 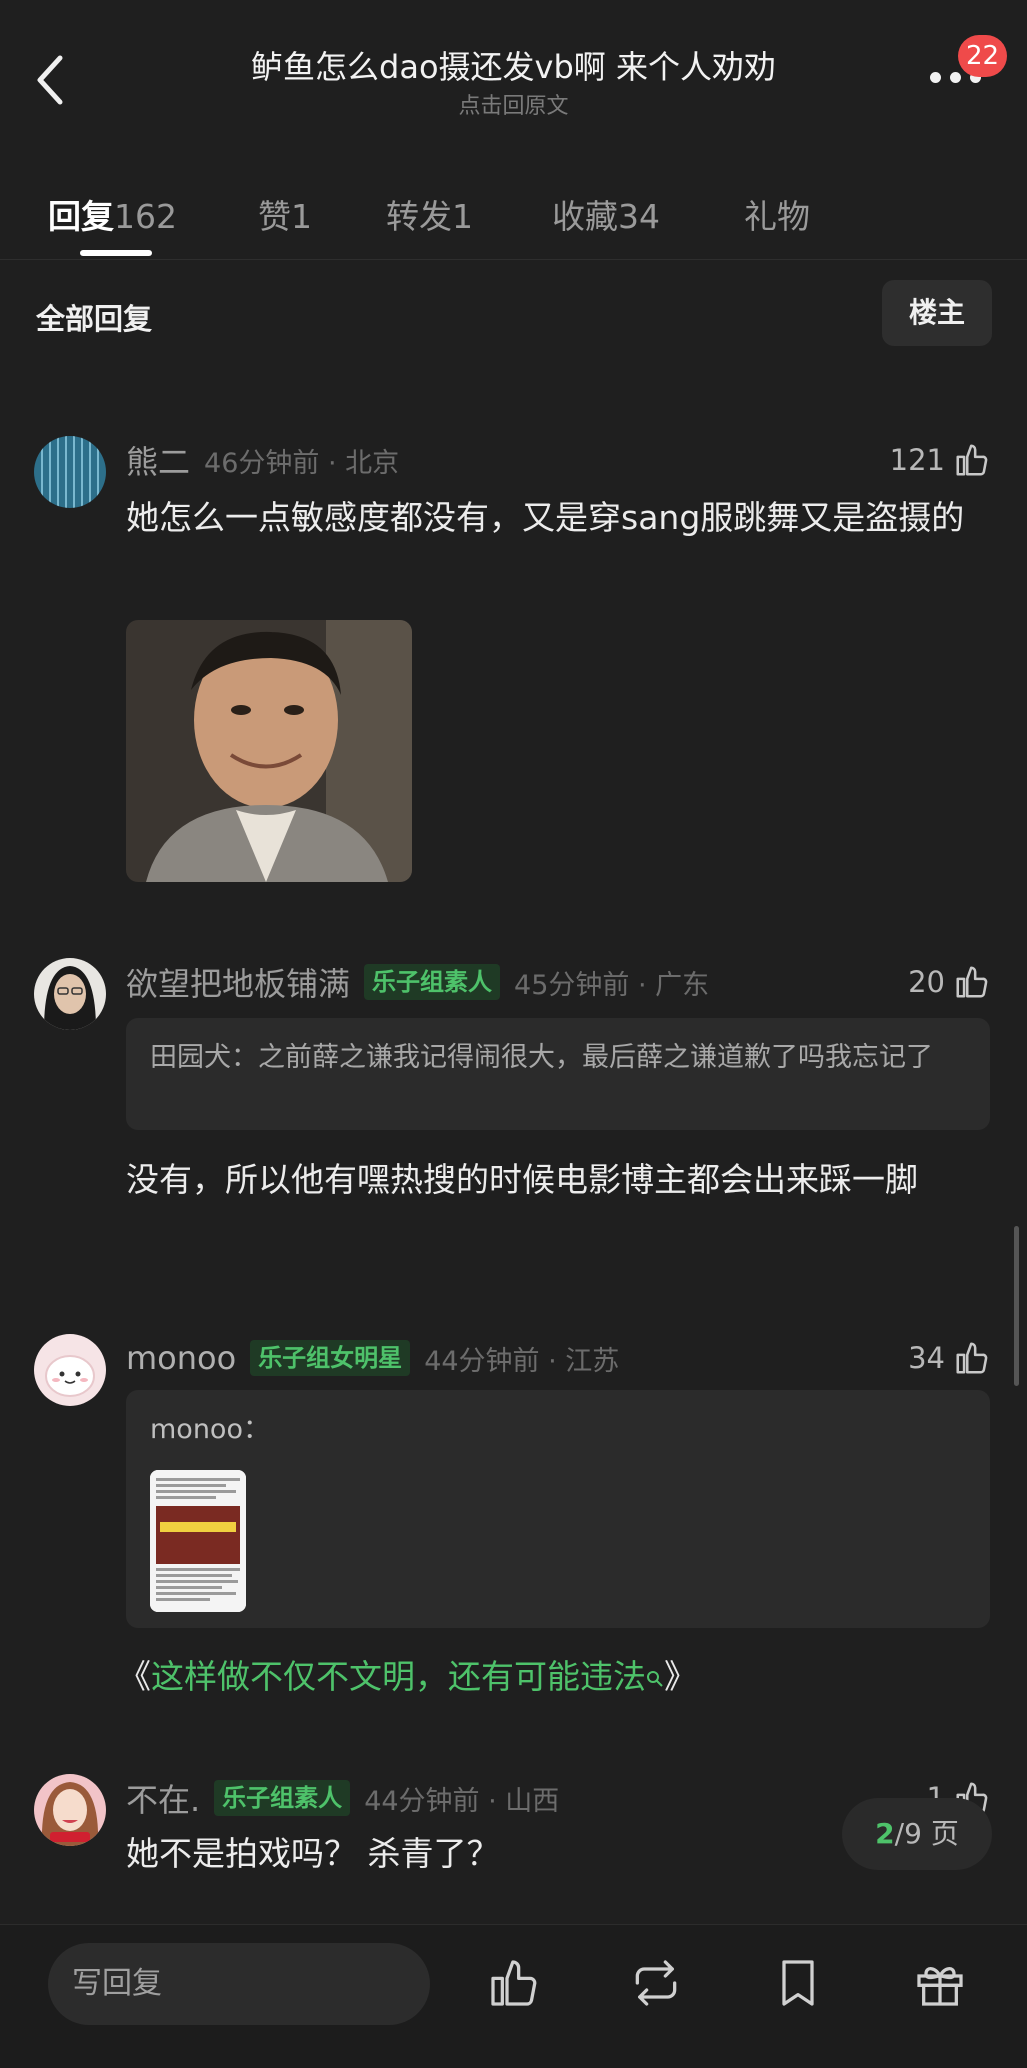 I want to click on tab-likes: 赞1, so click(x=285, y=214).